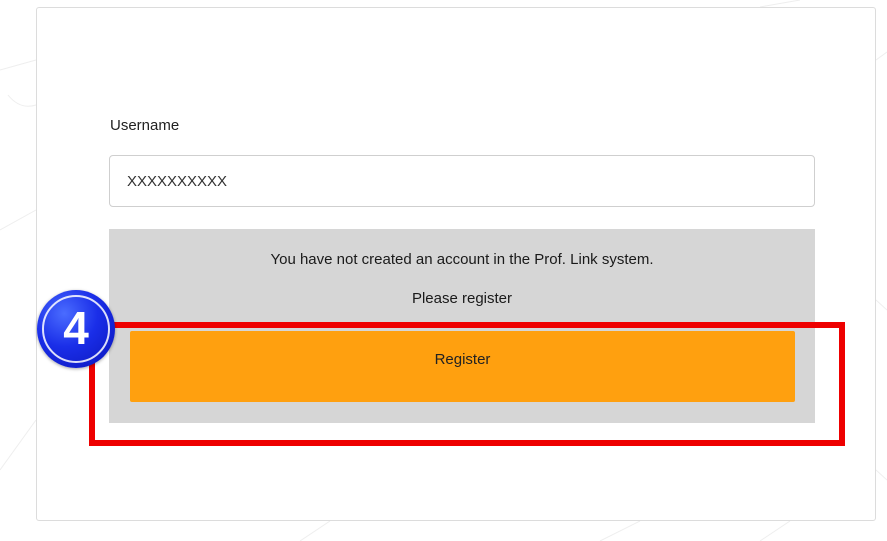  What do you see at coordinates (145, 125) in the screenshot?
I see `username-label: Username` at bounding box center [145, 125].